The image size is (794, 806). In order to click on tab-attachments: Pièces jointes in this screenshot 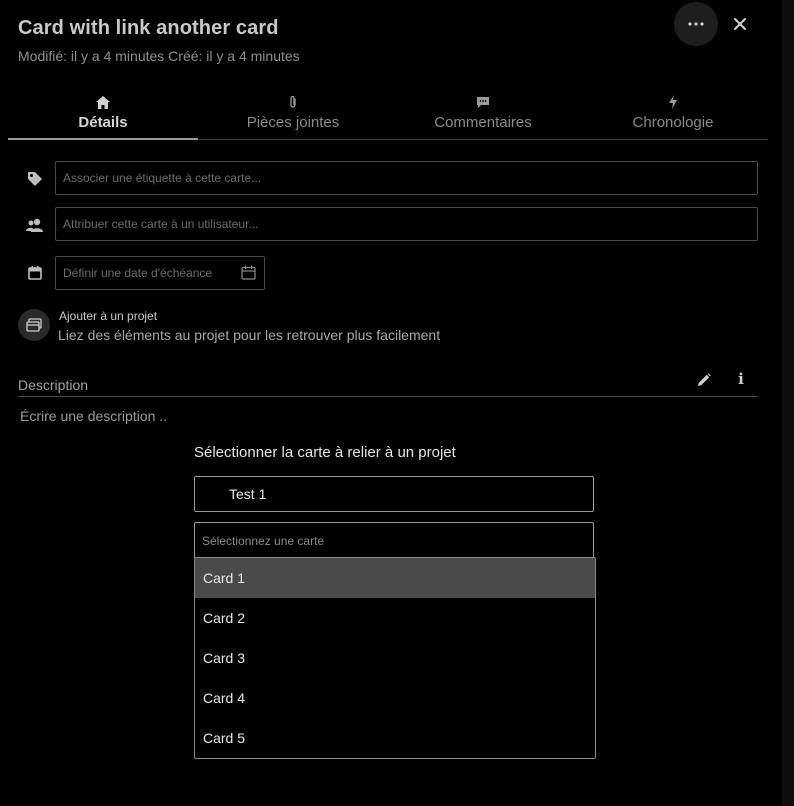, I will do `click(293, 116)`.